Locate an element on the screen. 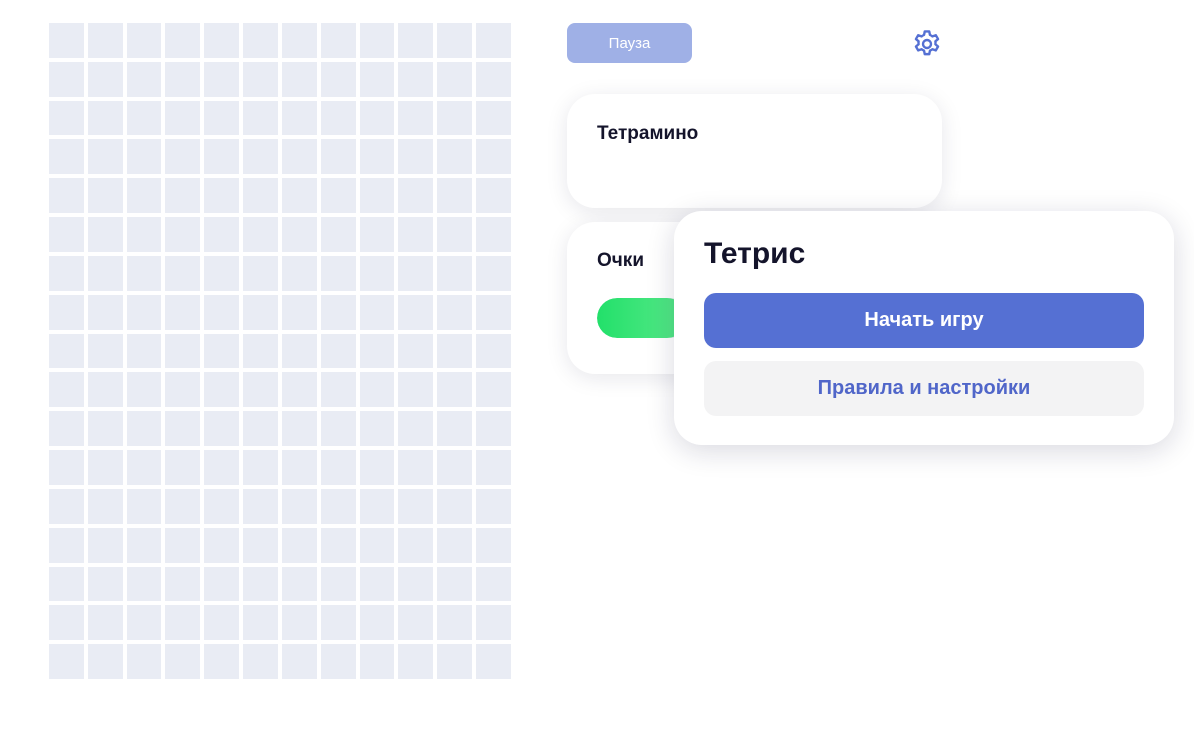 This screenshot has height=735, width=1194. pause-button: Пауза is located at coordinates (629, 43).